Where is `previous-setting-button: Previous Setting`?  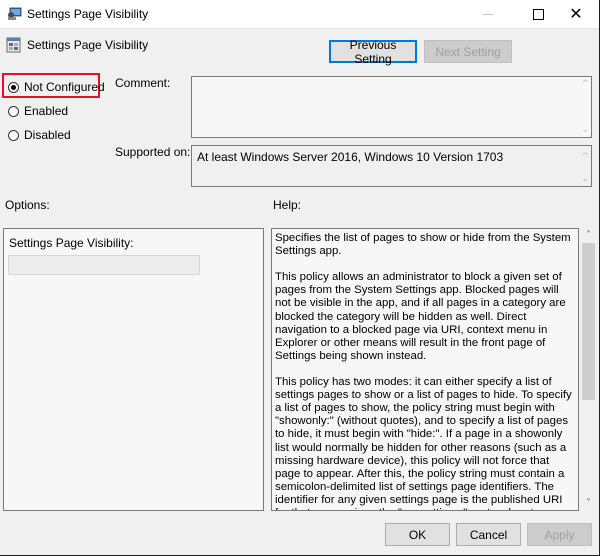 previous-setting-button: Previous Setting is located at coordinates (373, 52).